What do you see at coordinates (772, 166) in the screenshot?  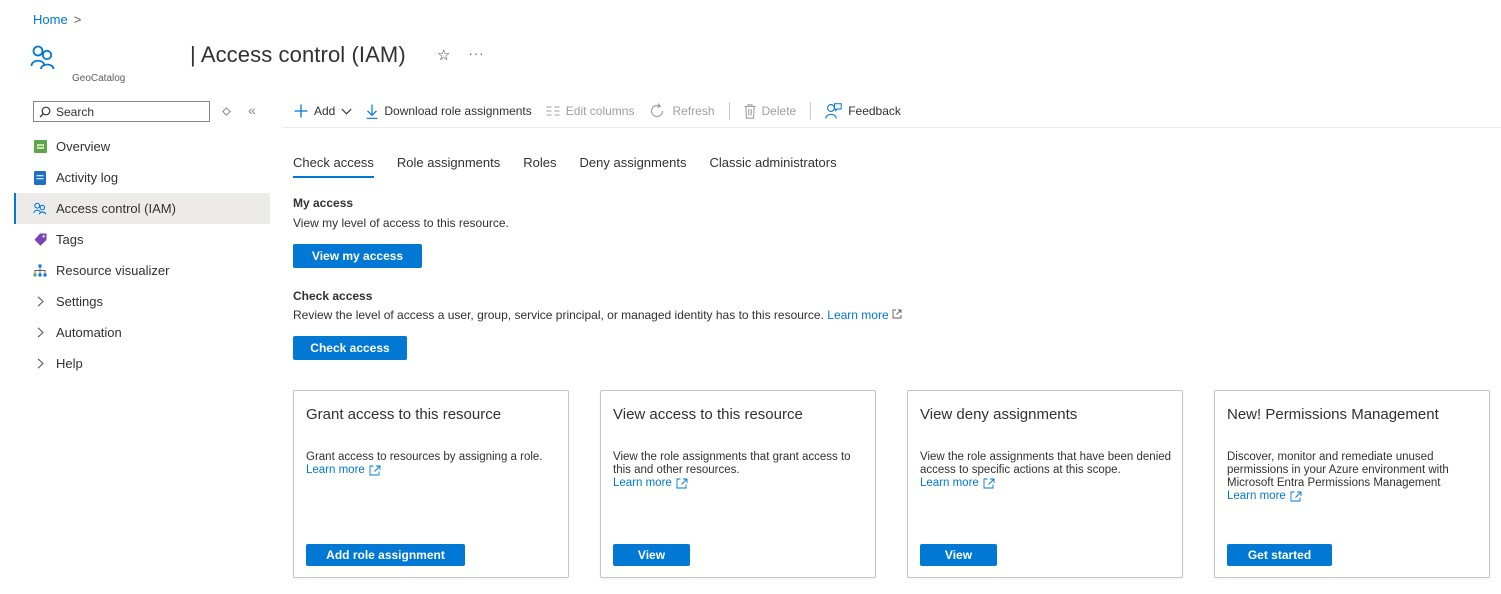 I see `tab-classic-administrators: Classic administrators` at bounding box center [772, 166].